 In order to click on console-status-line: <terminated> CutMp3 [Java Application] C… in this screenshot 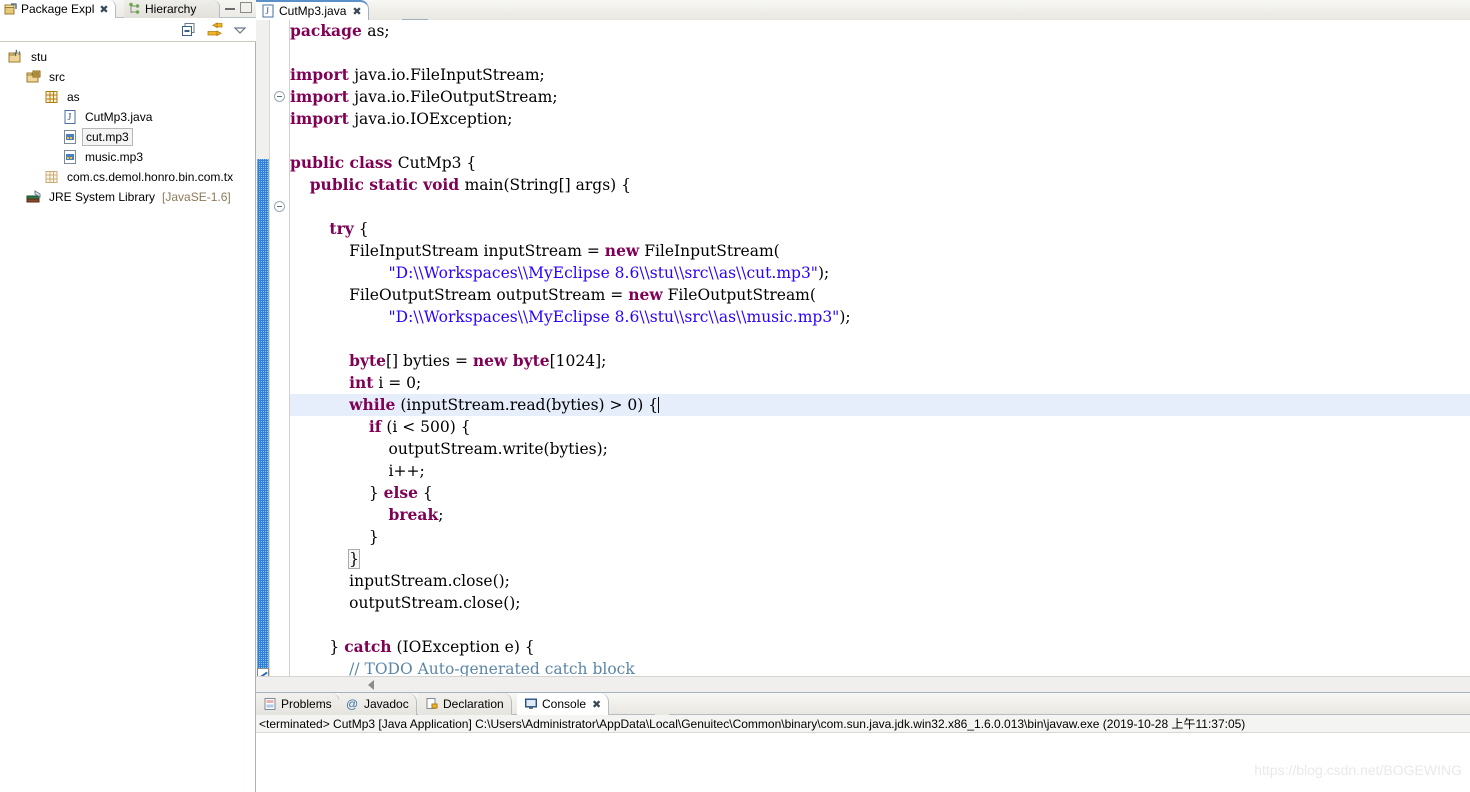, I will do `click(863, 724)`.